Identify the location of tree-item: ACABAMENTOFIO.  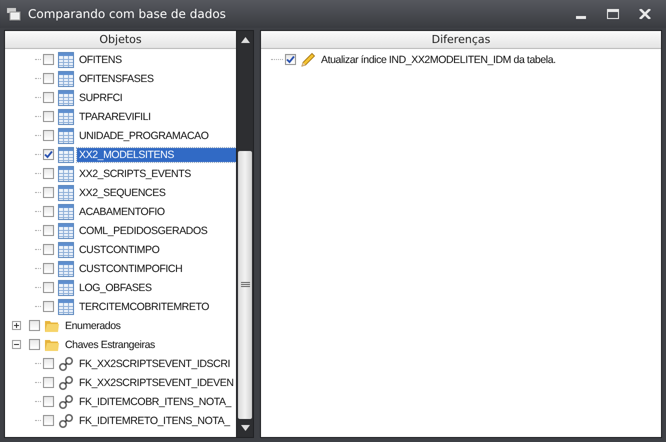
(122, 211).